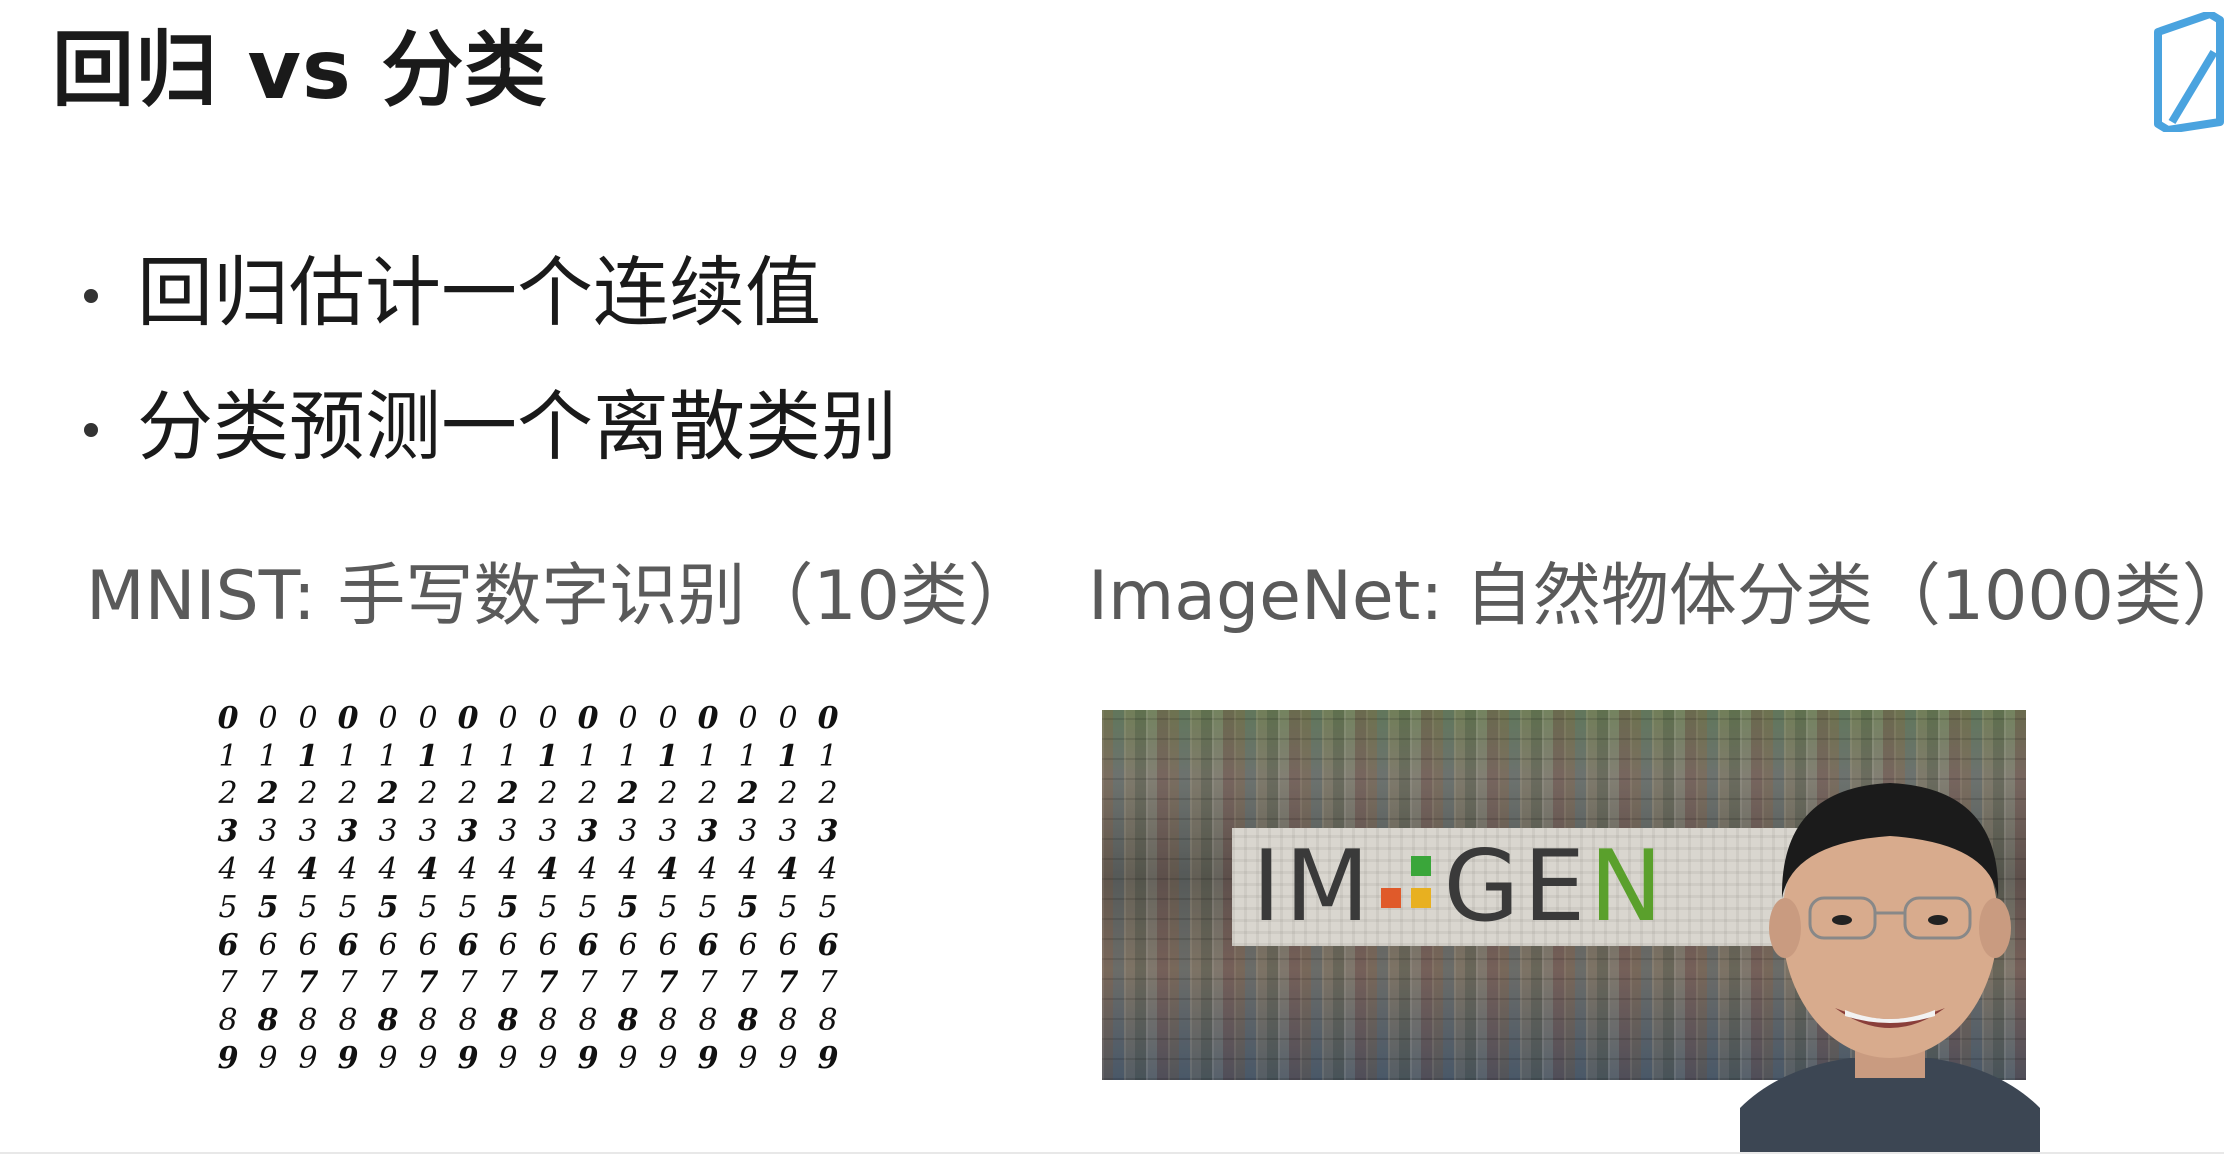 Image resolution: width=2224 pixels, height=1154 pixels. What do you see at coordinates (528, 946) in the screenshot?
I see `mnist-row: 6666666666666666` at bounding box center [528, 946].